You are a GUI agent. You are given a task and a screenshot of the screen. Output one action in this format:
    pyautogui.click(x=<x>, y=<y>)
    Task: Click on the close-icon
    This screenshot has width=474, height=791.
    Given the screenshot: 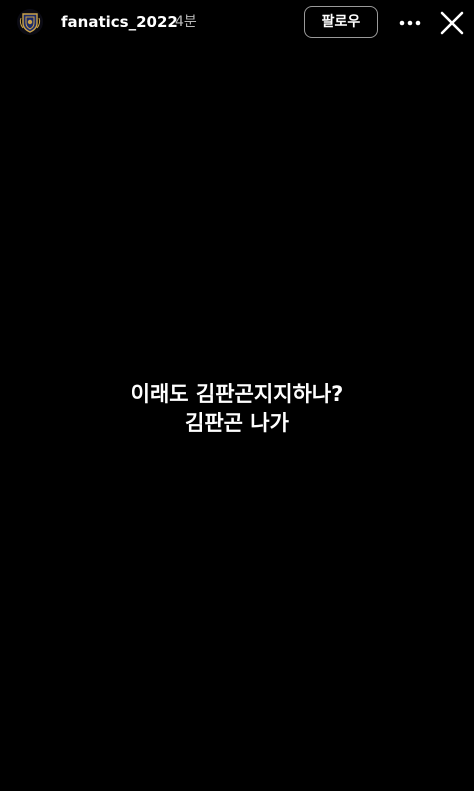 What is the action you would take?
    pyautogui.click(x=452, y=23)
    